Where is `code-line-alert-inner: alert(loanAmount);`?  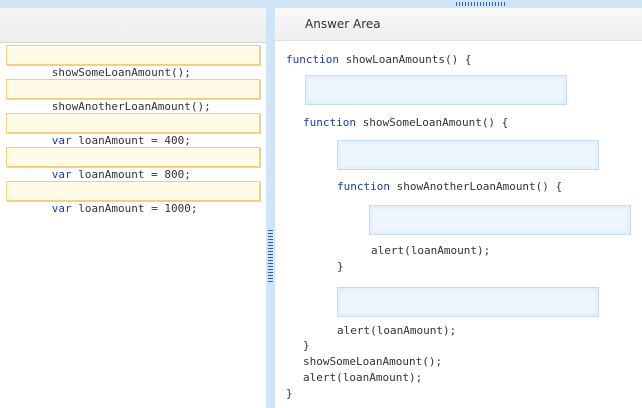 code-line-alert-inner: alert(loanAmount); is located at coordinates (431, 250).